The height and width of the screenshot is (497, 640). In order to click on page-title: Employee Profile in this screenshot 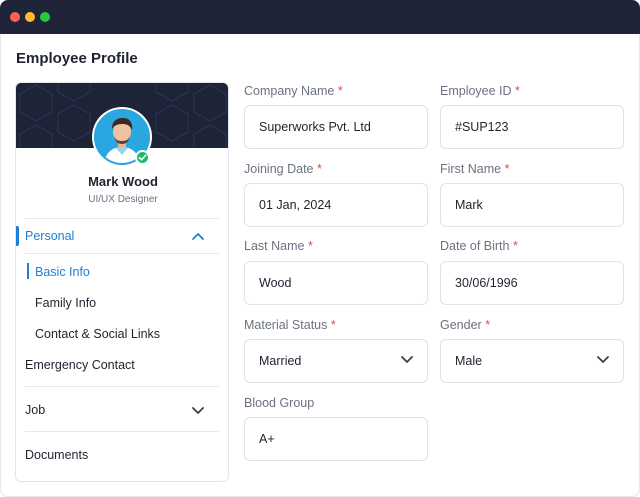, I will do `click(77, 58)`.